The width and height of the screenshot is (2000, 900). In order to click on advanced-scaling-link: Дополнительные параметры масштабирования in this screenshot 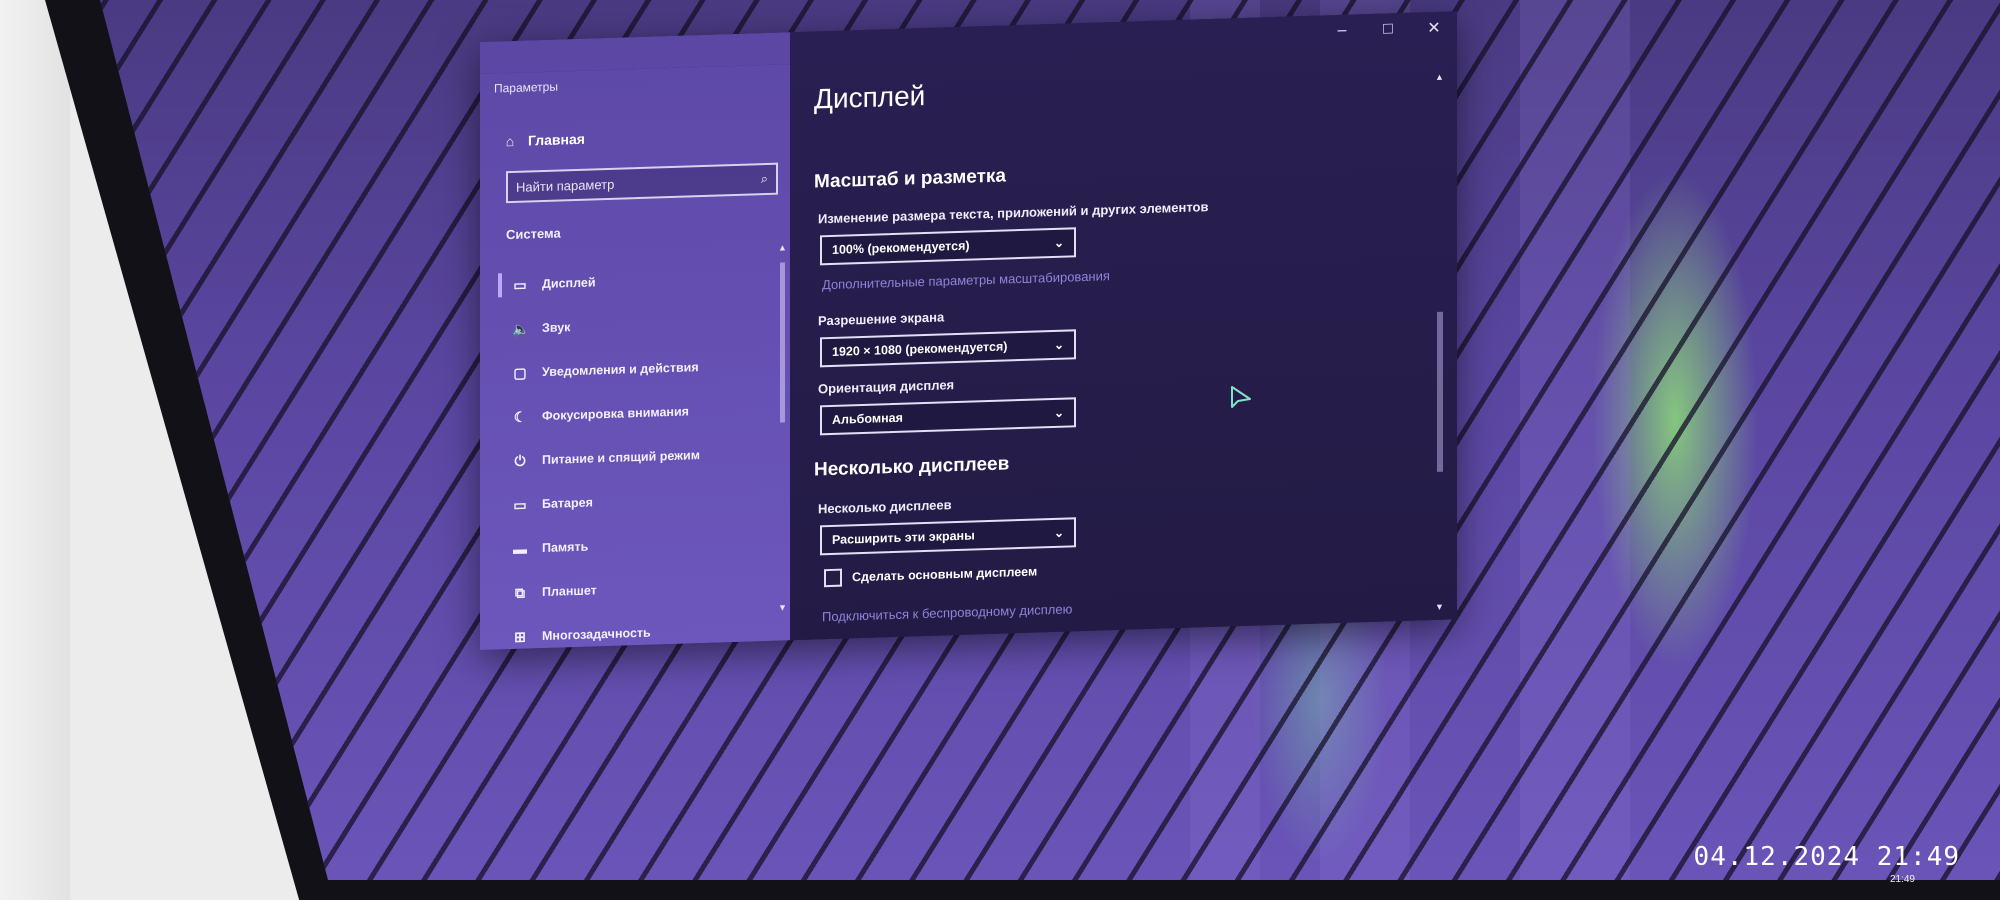, I will do `click(966, 280)`.